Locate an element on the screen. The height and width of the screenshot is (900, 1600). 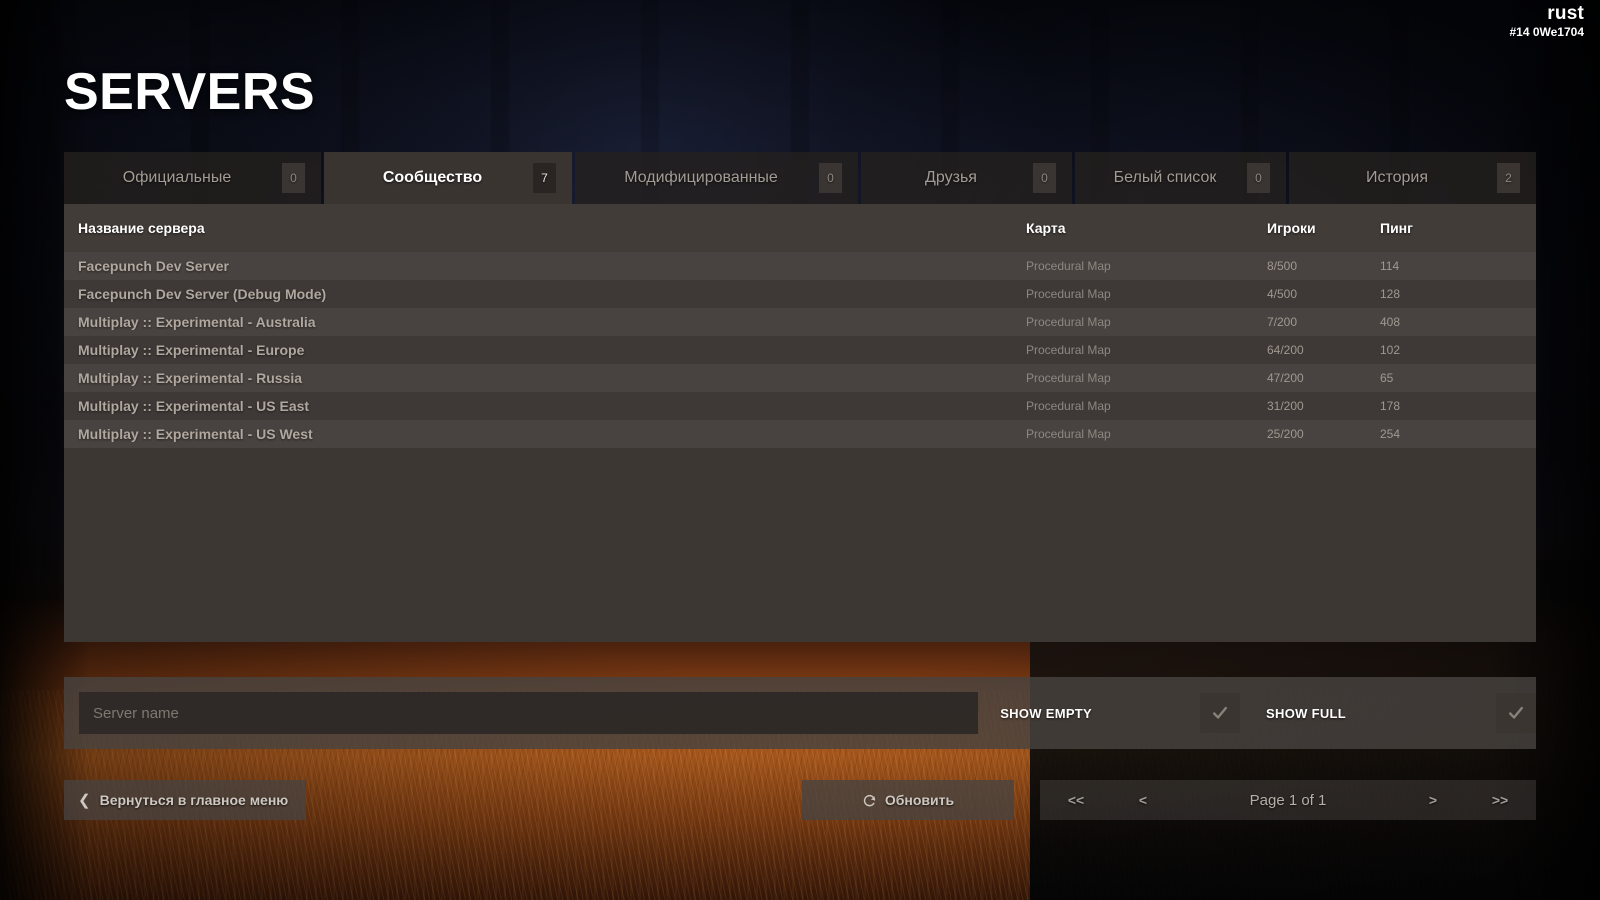
server-players: 31/200 is located at coordinates (1285, 406).